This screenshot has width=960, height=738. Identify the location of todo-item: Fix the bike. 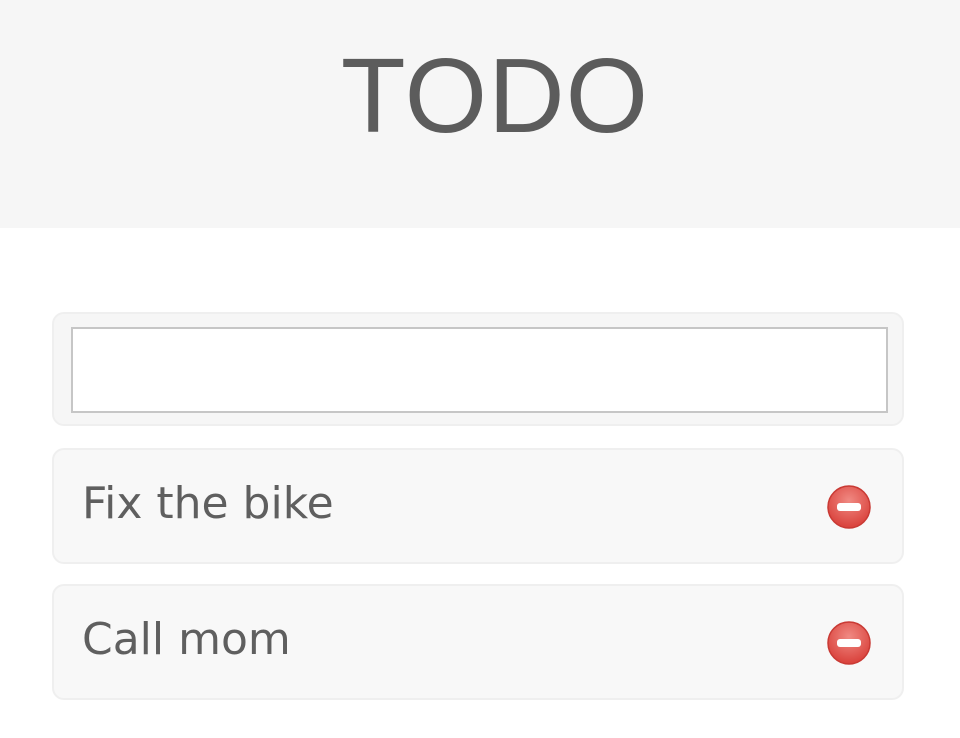
(478, 506).